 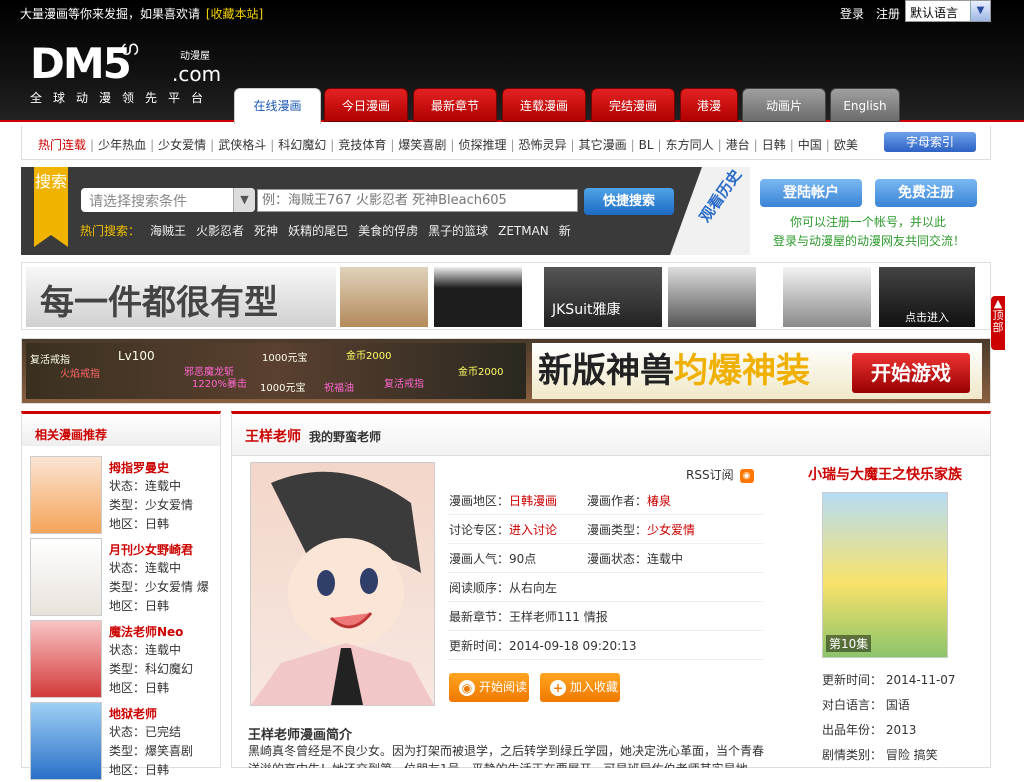 I want to click on free-register-button: 免费注册, so click(x=926, y=193).